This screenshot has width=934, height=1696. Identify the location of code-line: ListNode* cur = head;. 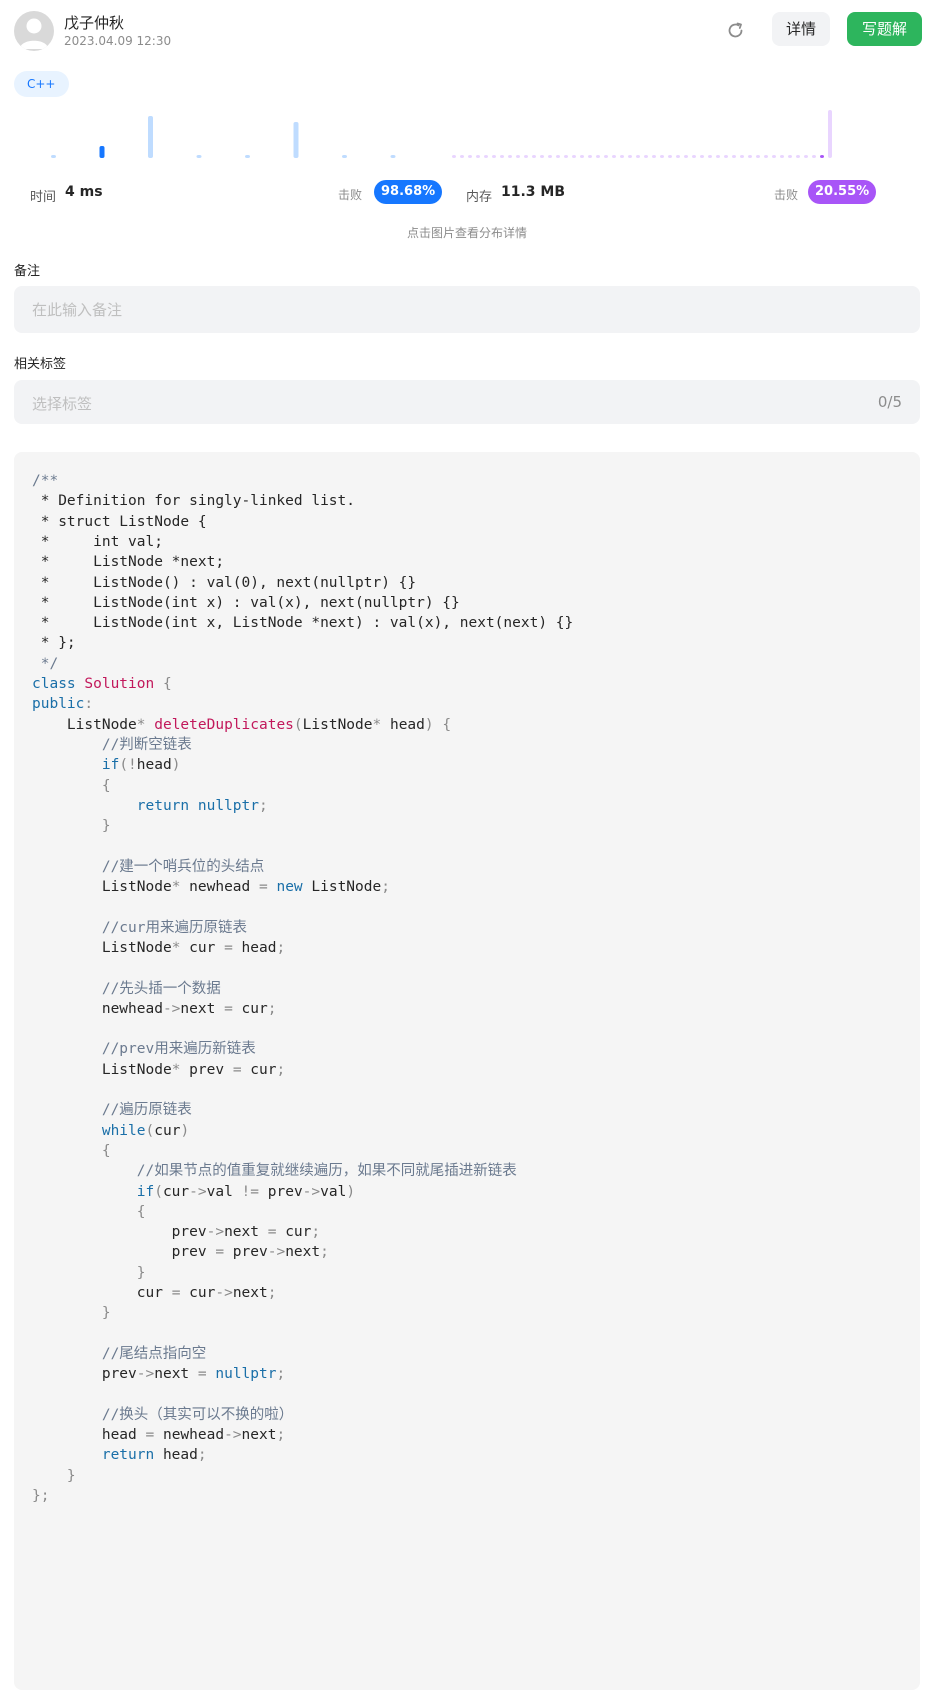
(158, 948).